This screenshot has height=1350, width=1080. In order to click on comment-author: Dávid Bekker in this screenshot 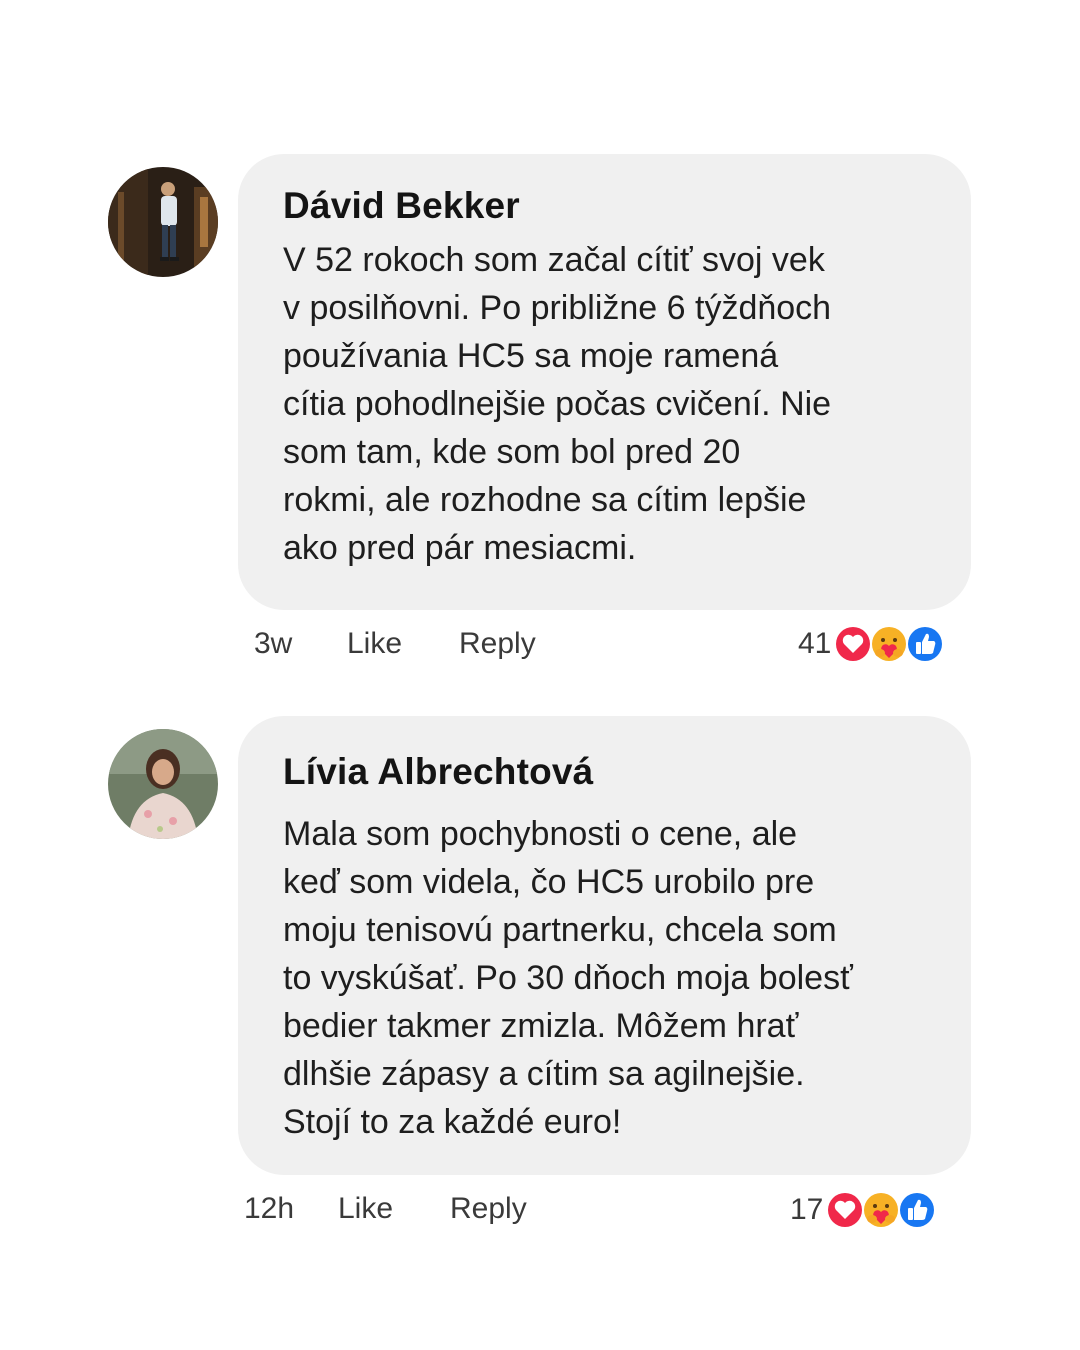, I will do `click(607, 206)`.